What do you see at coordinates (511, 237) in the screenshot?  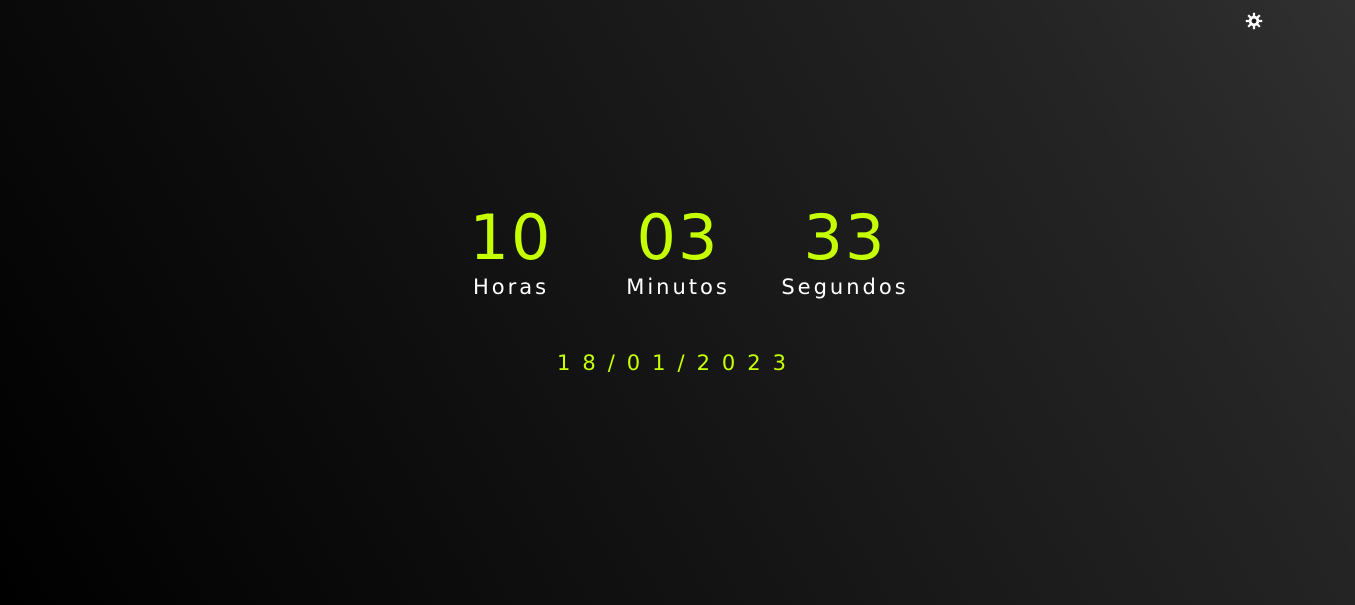 I see `hours-value: 10` at bounding box center [511, 237].